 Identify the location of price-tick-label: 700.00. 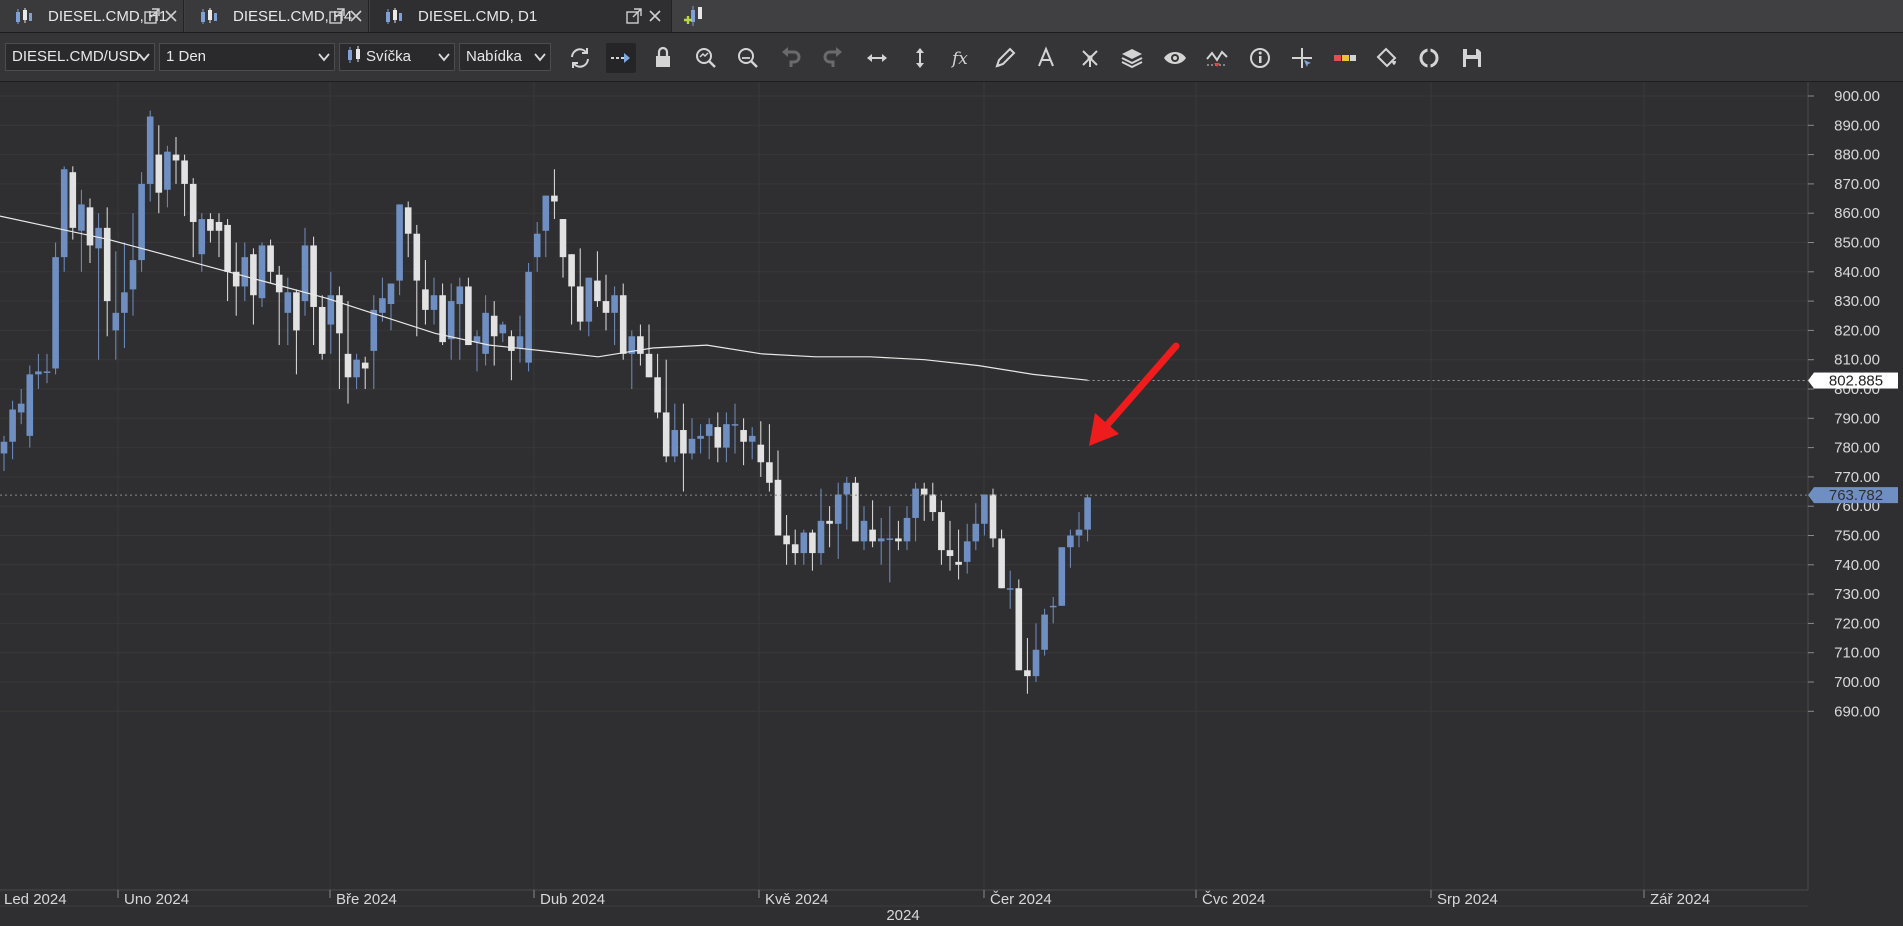
(1857, 682).